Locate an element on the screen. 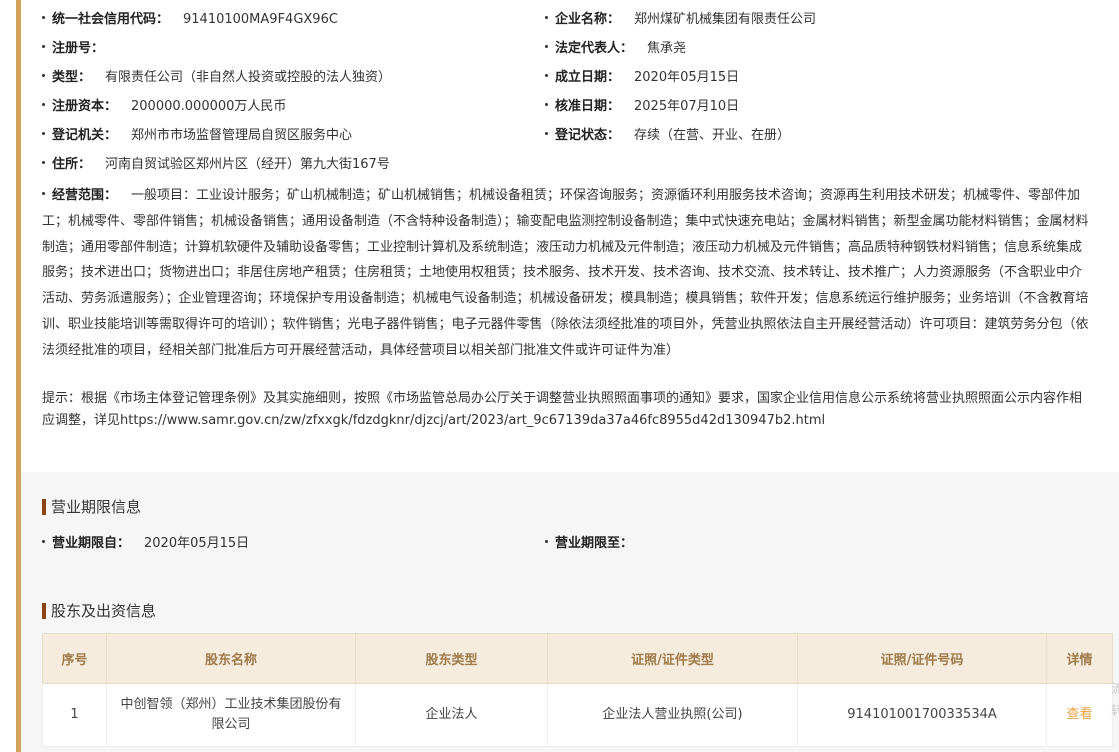 Image resolution: width=1119 pixels, height=752 pixels. field-legal-rep: 法定代表人： 焦承尧 is located at coordinates (615, 49).